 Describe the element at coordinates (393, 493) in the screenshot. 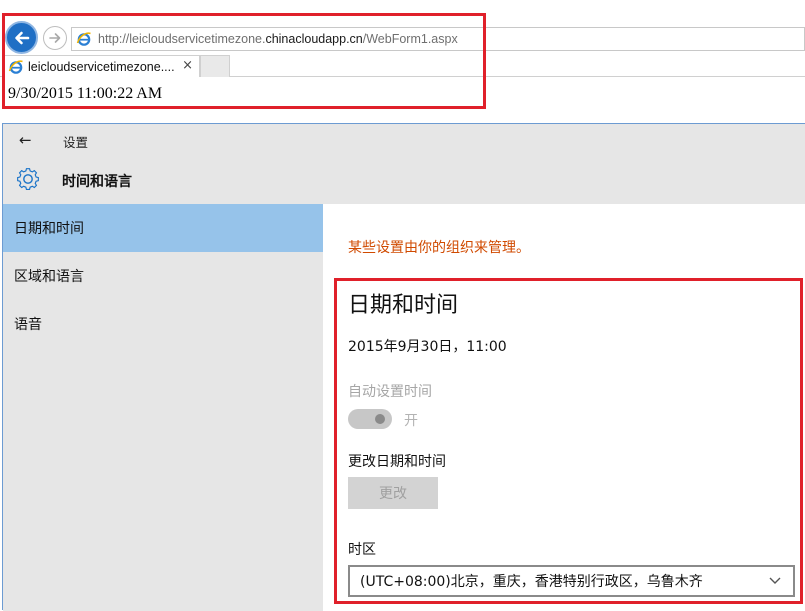

I see `change-button: 更改` at that location.